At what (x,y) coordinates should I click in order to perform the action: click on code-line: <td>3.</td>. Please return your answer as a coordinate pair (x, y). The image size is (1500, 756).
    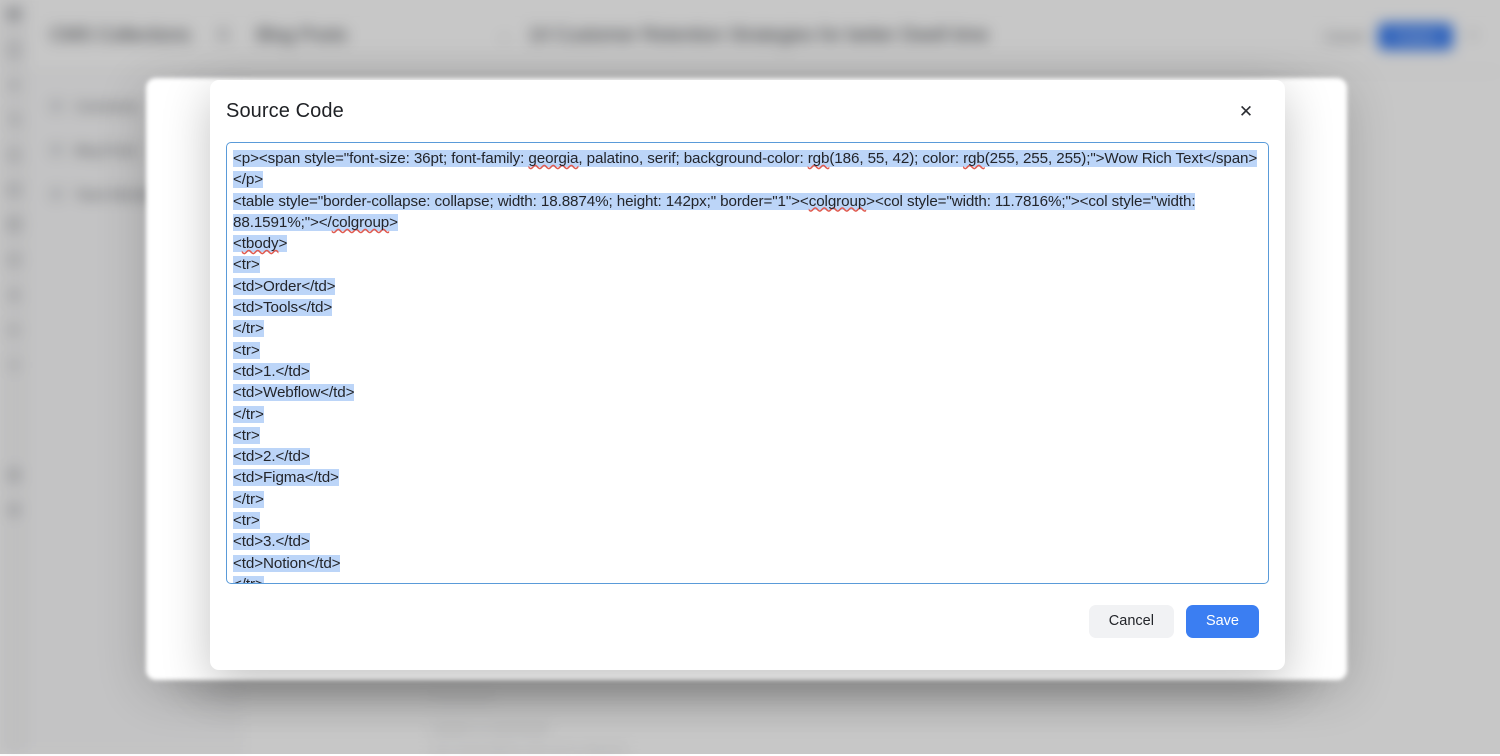
    Looking at the image, I should click on (747, 541).